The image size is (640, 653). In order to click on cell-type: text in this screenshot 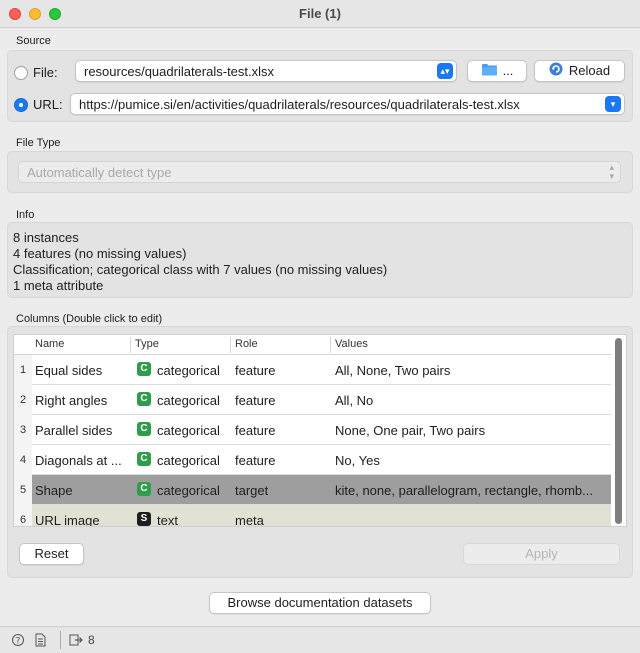, I will do `click(167, 519)`.